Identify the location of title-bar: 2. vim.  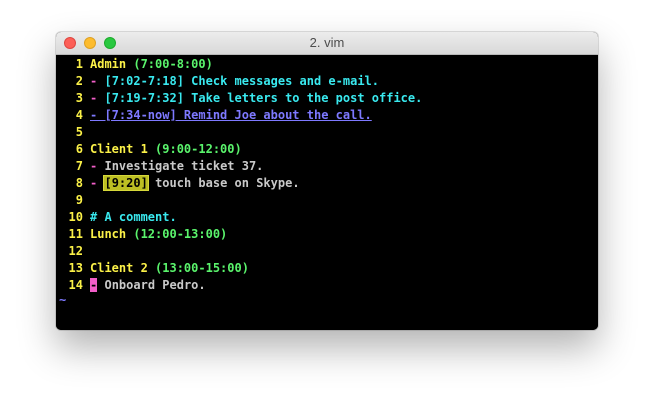
(327, 43).